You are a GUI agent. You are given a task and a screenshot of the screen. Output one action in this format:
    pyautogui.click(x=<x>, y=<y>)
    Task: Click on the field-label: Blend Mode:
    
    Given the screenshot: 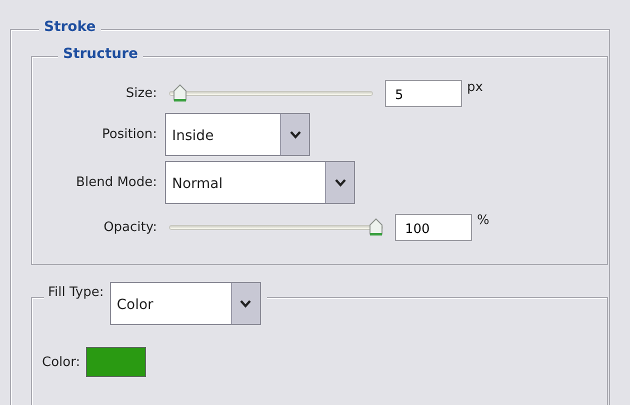 What is the action you would take?
    pyautogui.click(x=116, y=182)
    